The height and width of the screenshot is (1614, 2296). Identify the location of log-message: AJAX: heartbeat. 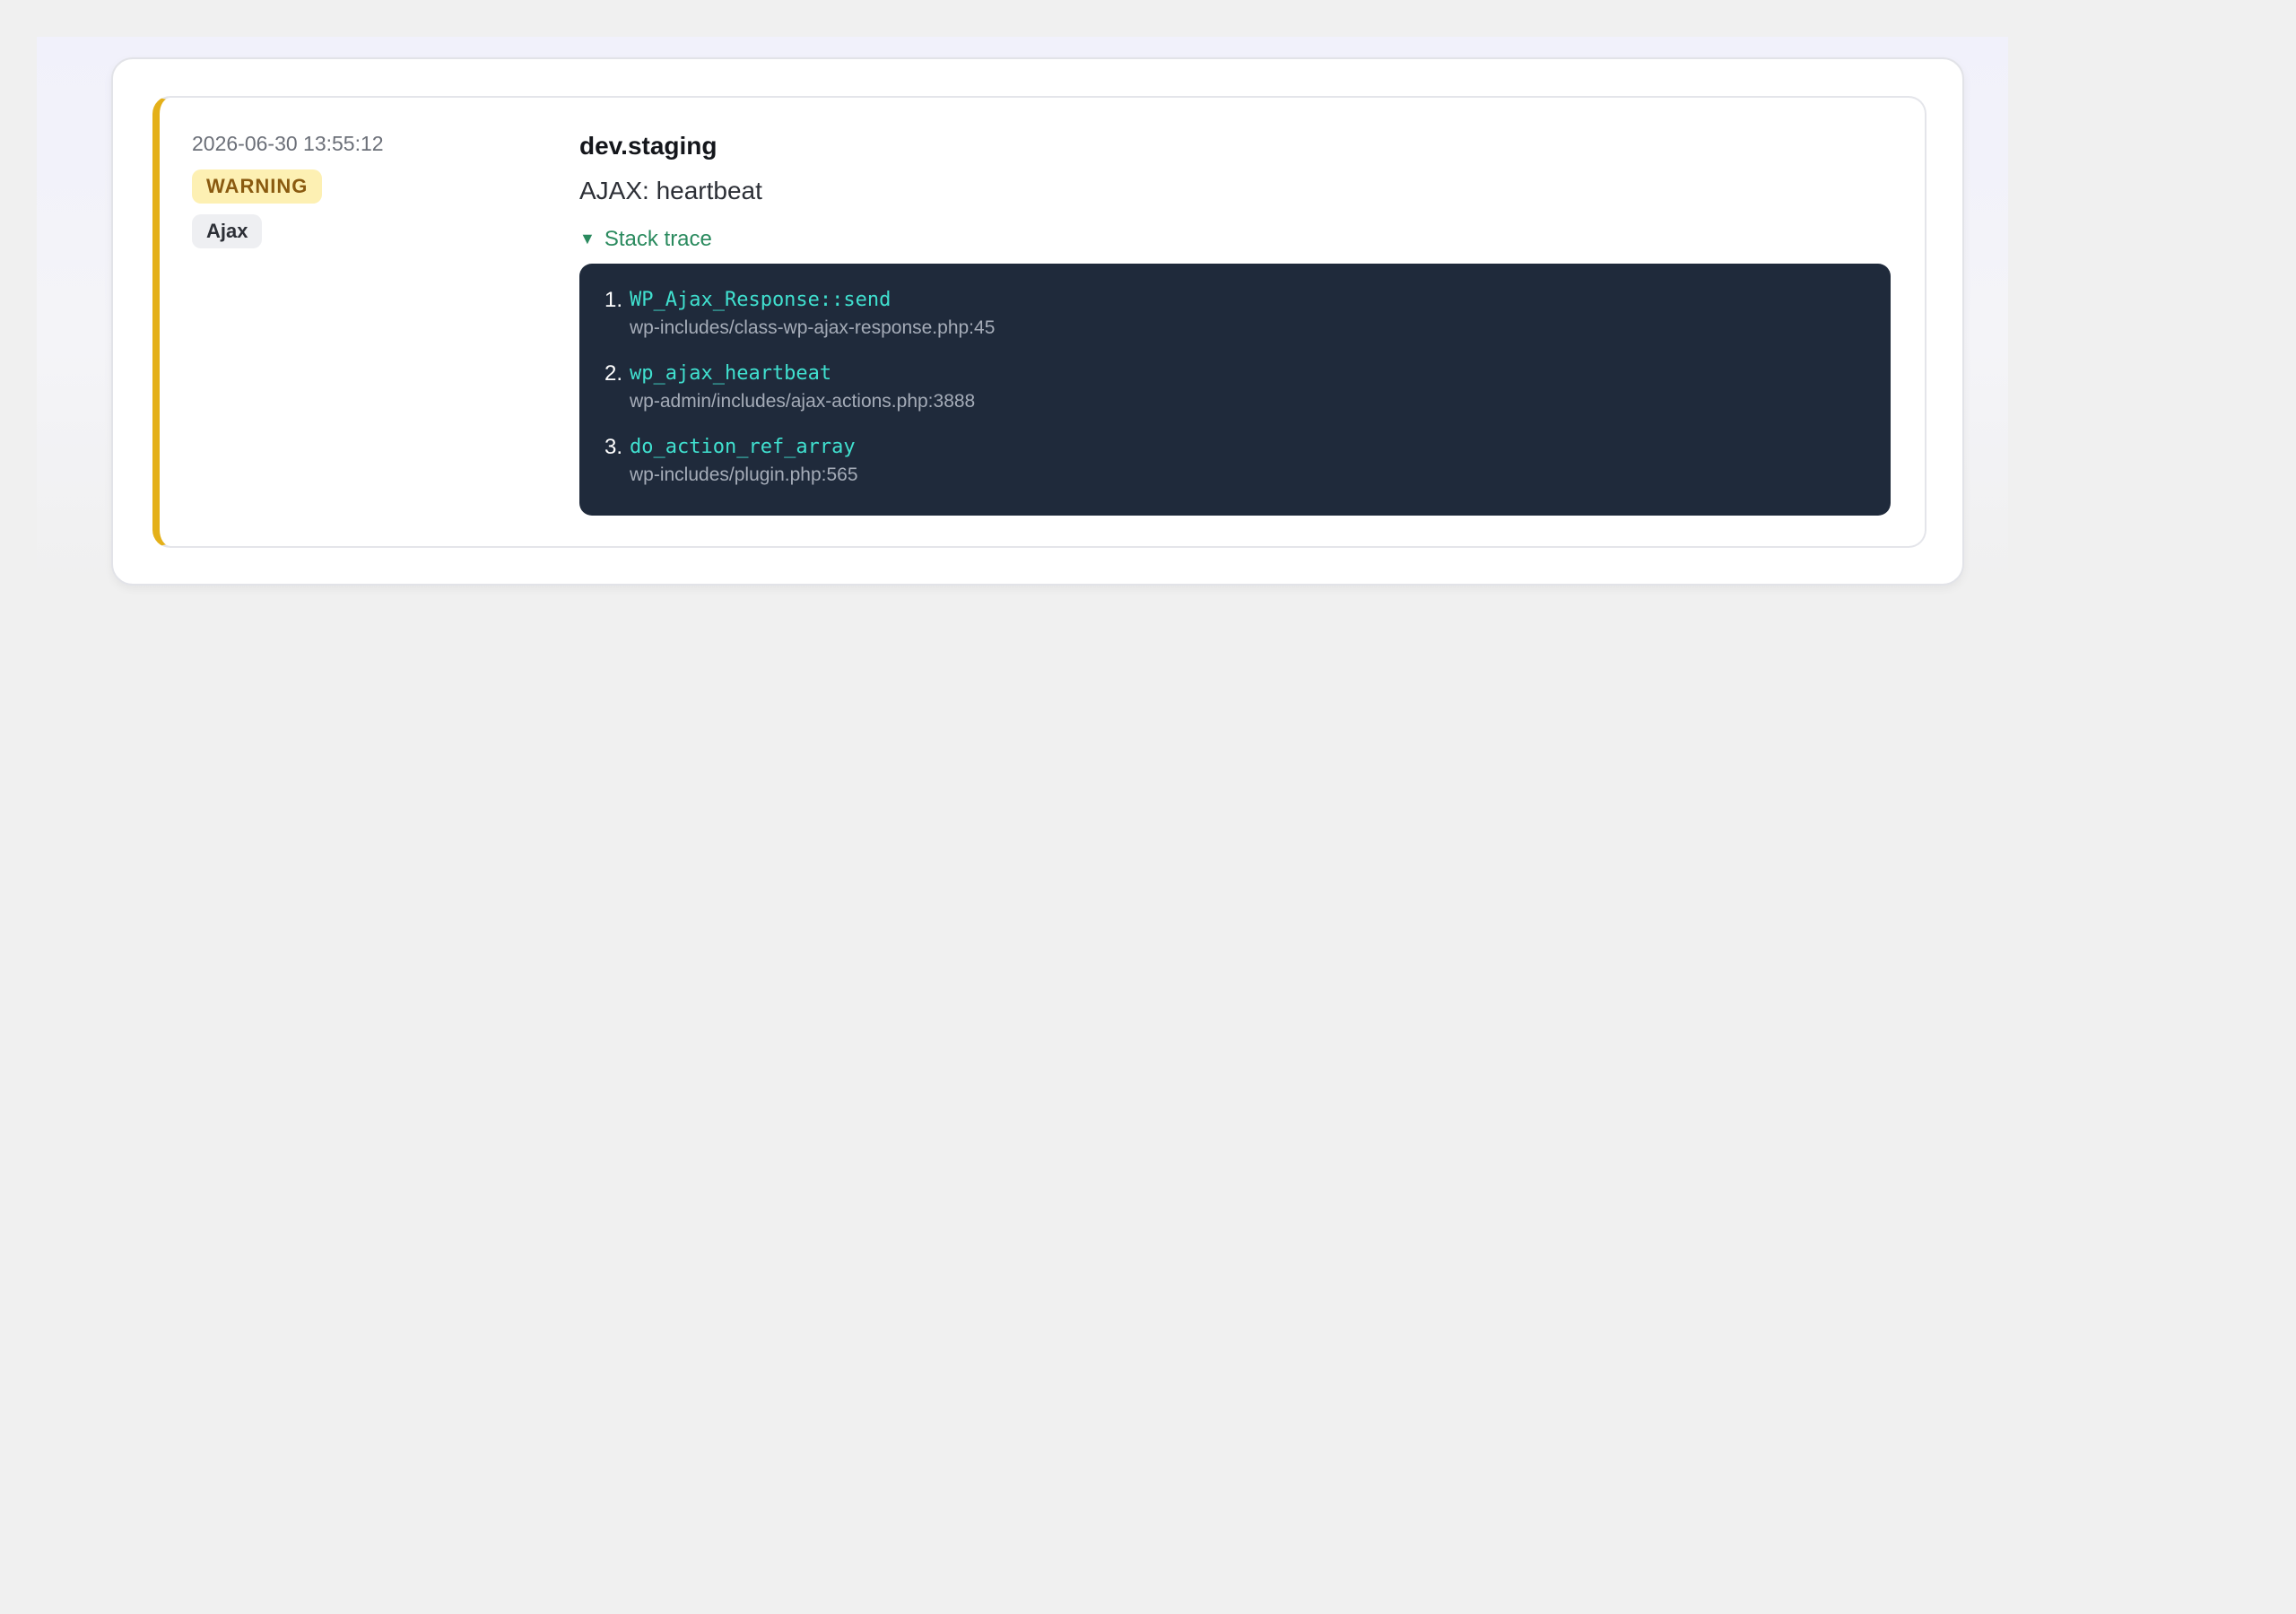
(670, 190).